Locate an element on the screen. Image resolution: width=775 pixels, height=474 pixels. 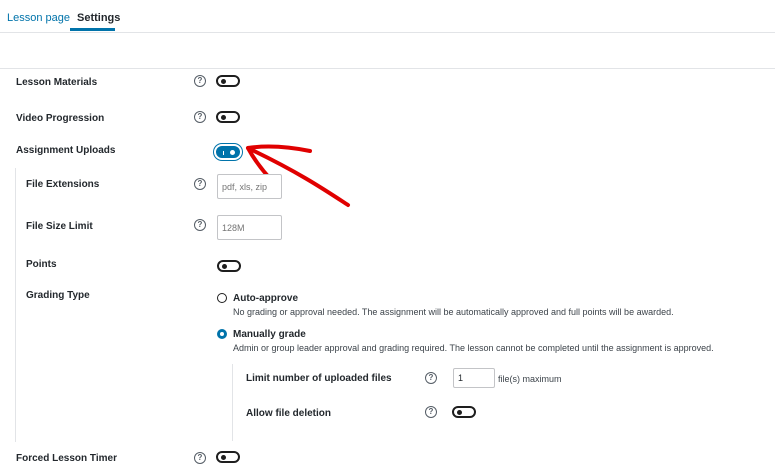
manual-subsettings-border is located at coordinates (232, 402).